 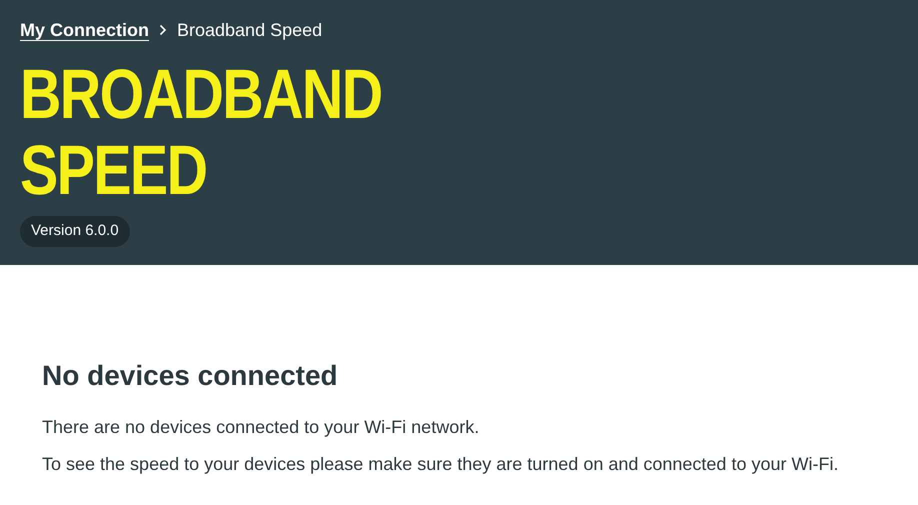 I want to click on message-text: To see the speed to your devices please make sure they are turned on and connected to your Wi-Fi., so click(x=441, y=464).